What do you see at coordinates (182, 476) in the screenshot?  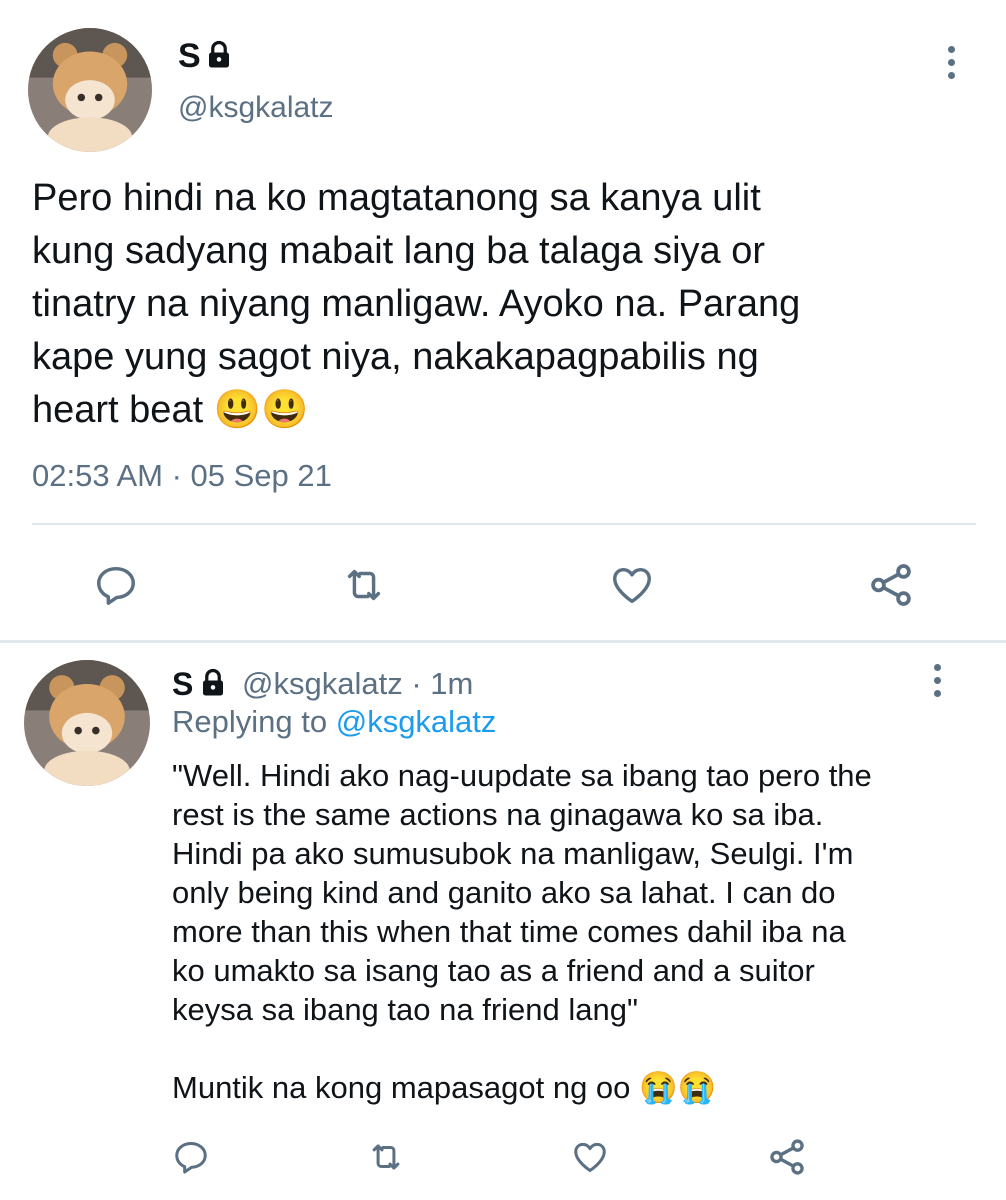 I see `tweet-timestamp: 02:53 AM · 05 Sep 21` at bounding box center [182, 476].